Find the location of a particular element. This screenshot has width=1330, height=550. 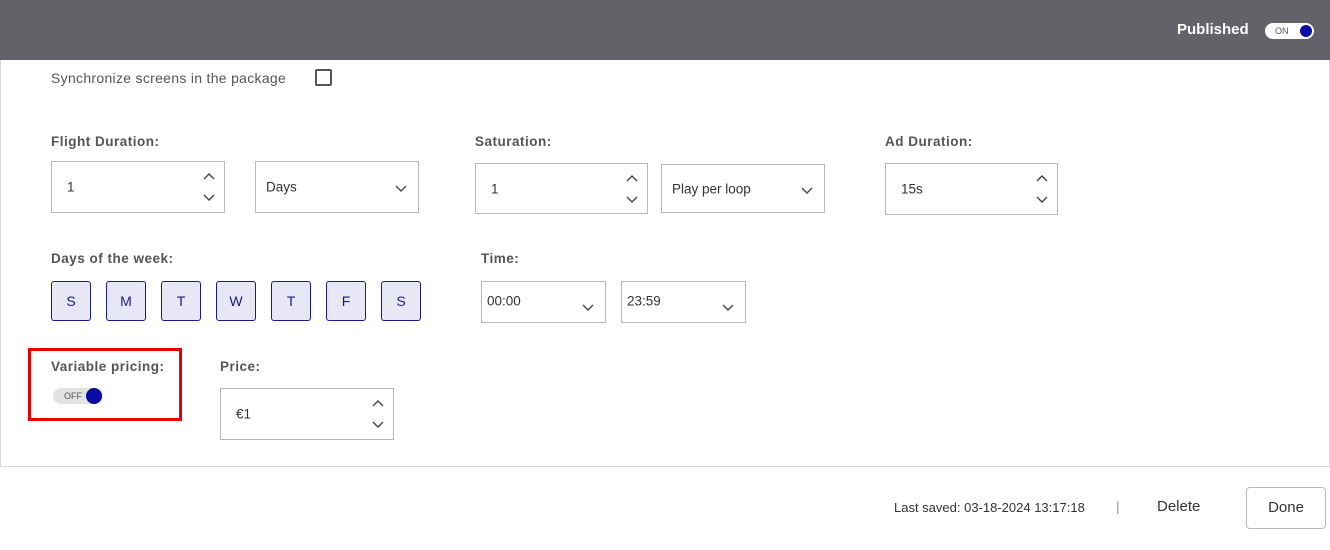

last-saved-text: Last saved: 03-18-2024 13:17:18 is located at coordinates (989, 507).